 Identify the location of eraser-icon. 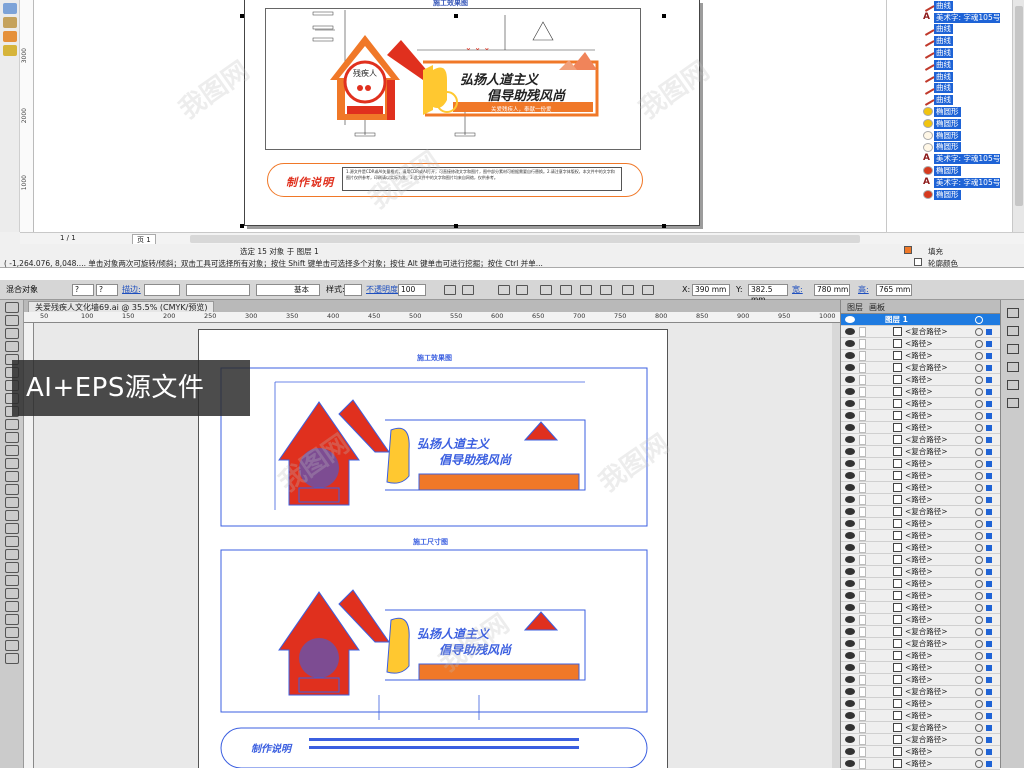
(12, 450).